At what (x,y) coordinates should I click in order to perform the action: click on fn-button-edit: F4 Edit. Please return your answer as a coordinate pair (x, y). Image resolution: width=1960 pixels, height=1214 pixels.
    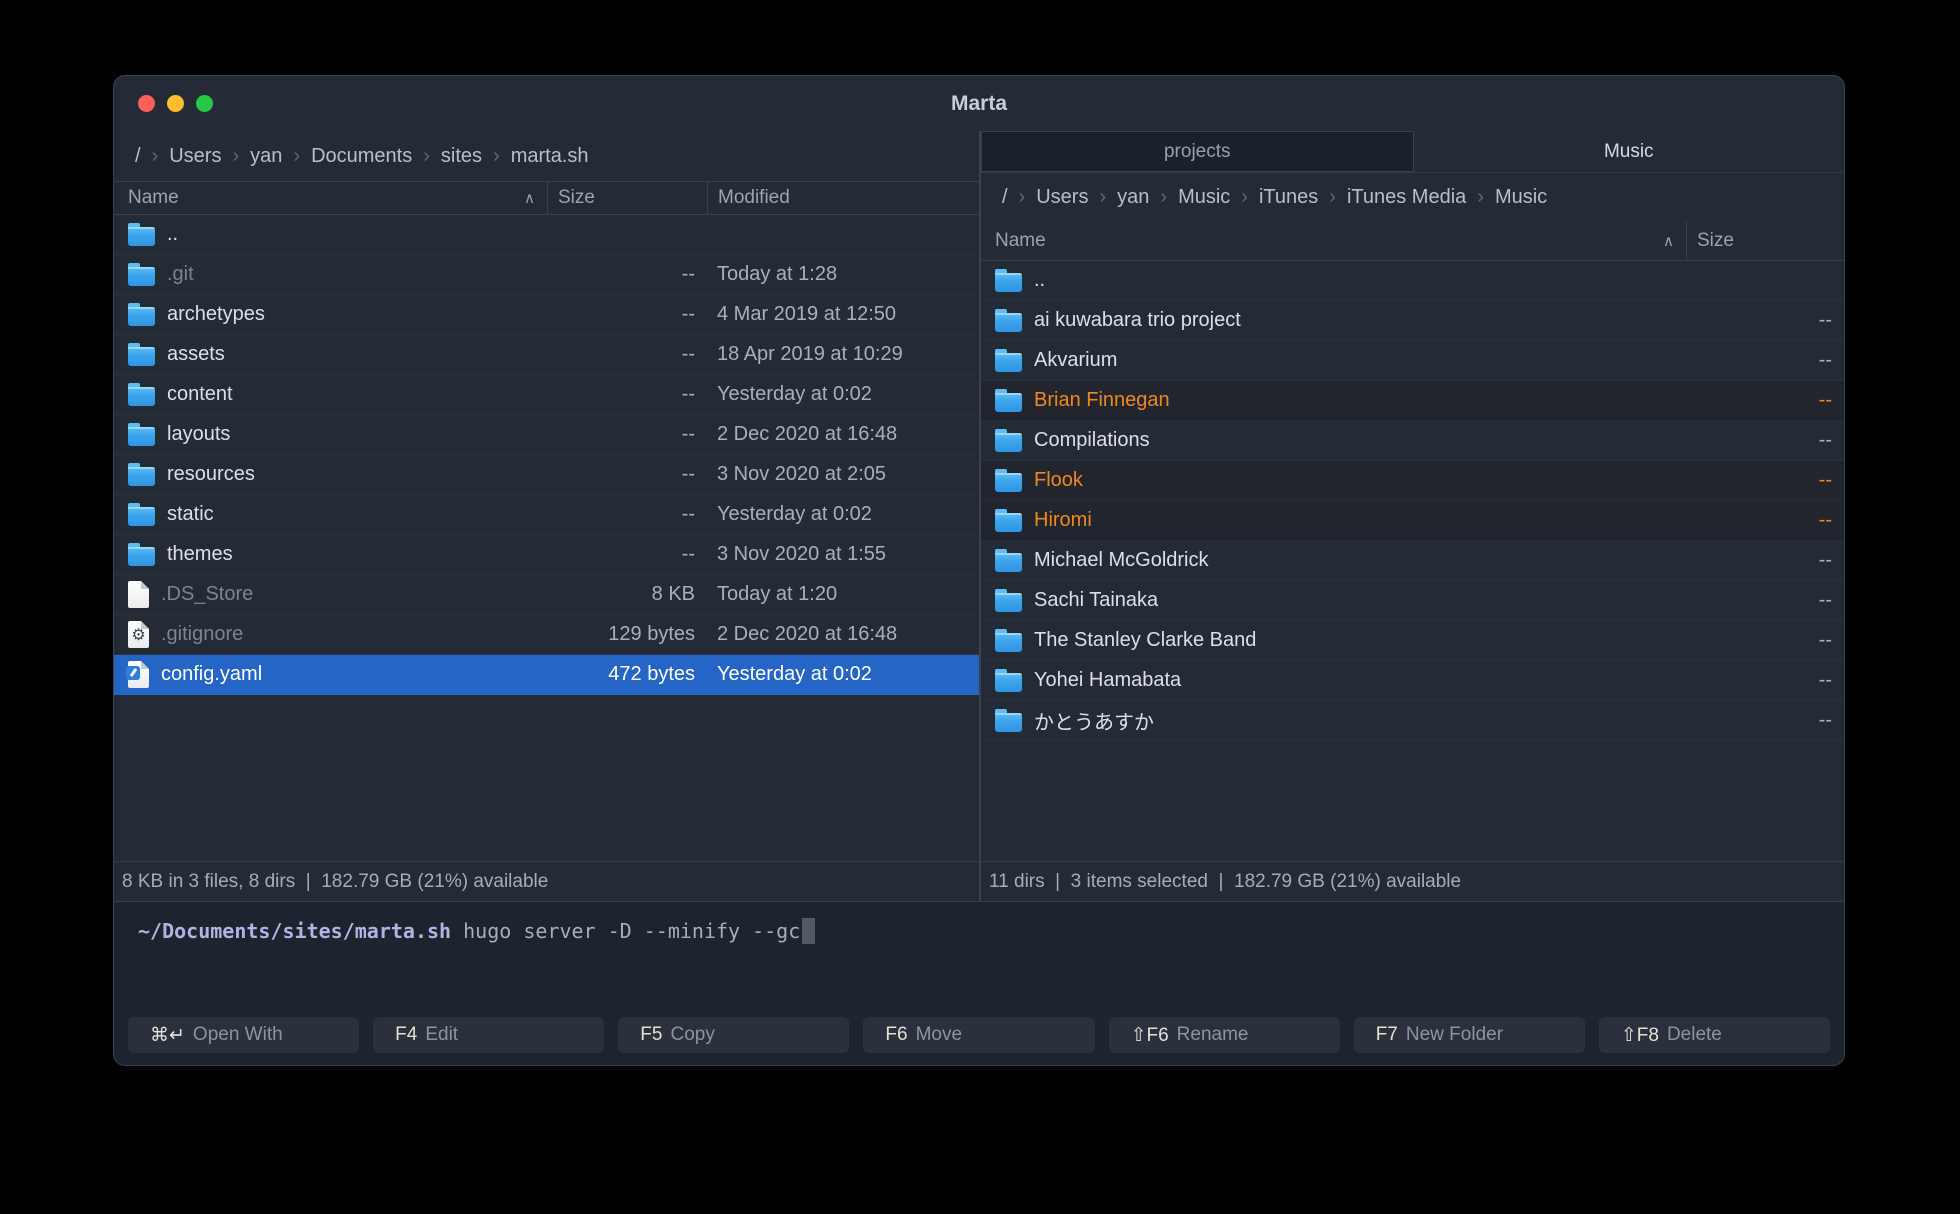
    Looking at the image, I should click on (489, 1035).